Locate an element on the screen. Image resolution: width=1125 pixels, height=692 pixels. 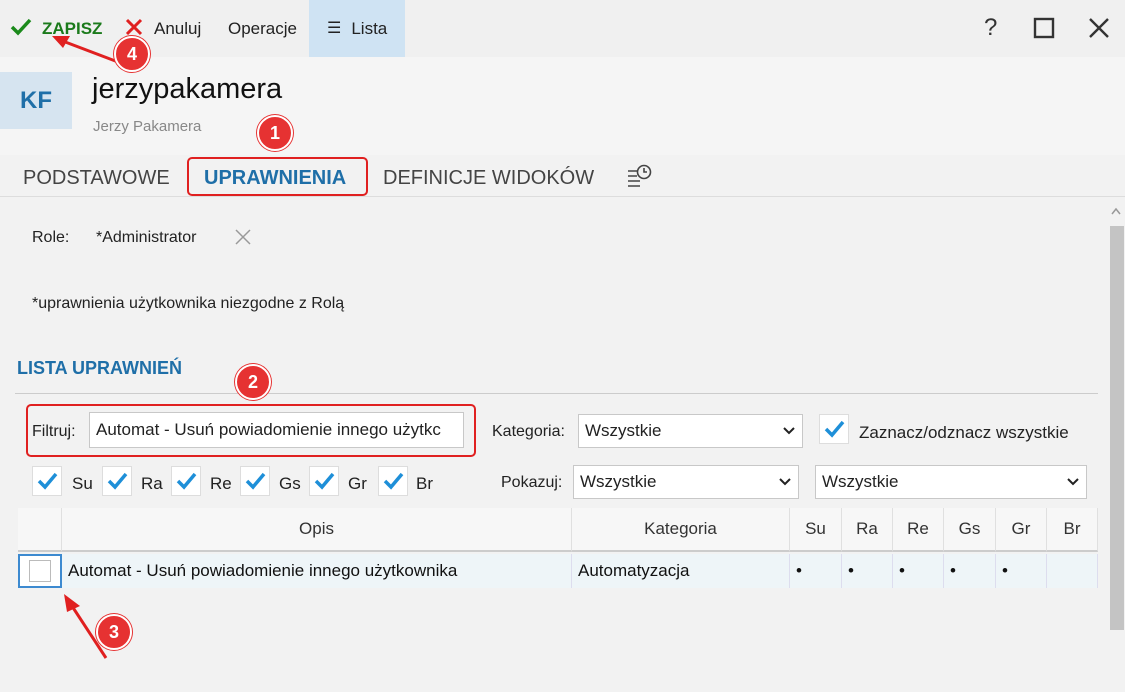
annotation-badge-3: 3 is located at coordinates (114, 632).